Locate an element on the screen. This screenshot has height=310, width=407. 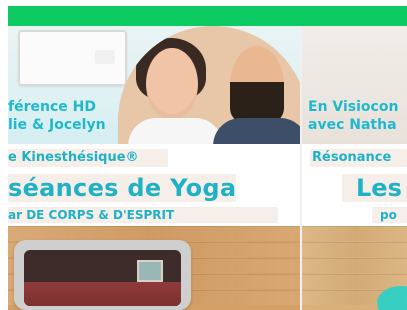
card-right-headline: Les s is located at coordinates (381, 188).